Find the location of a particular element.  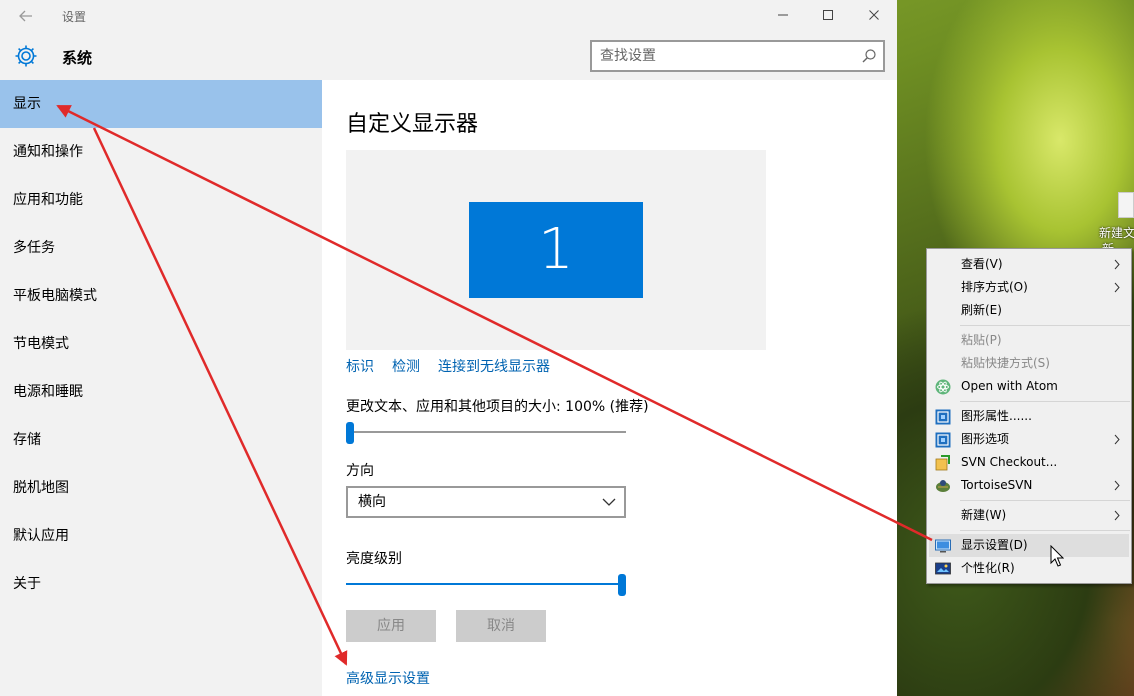

sidebar-item-storage: 存储 is located at coordinates (161, 440).